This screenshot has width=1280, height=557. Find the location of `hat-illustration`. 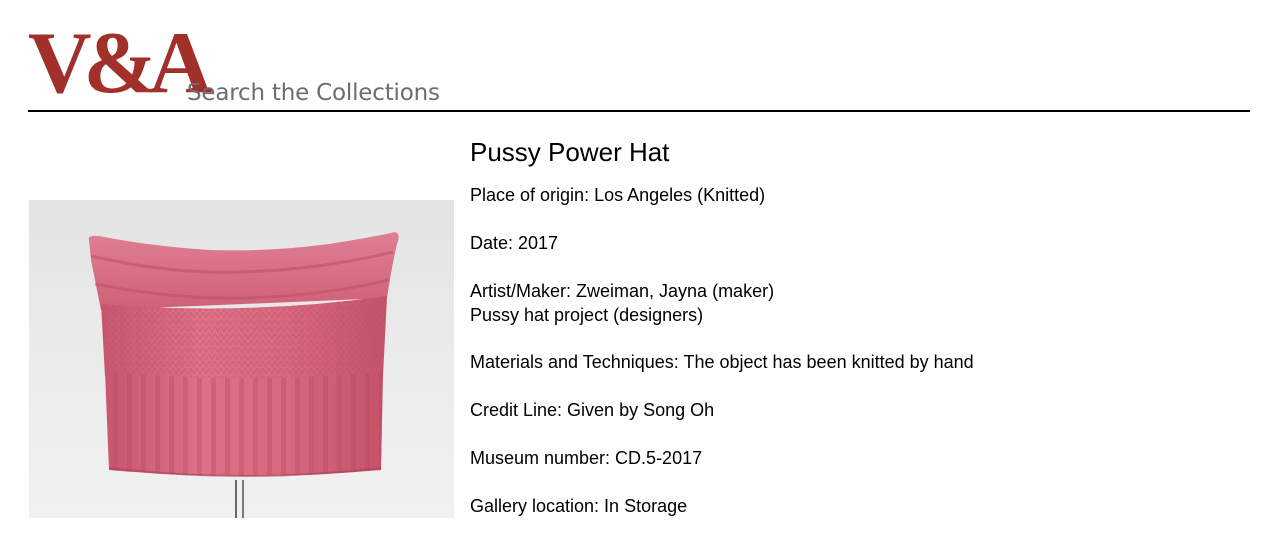

hat-illustration is located at coordinates (243, 375).